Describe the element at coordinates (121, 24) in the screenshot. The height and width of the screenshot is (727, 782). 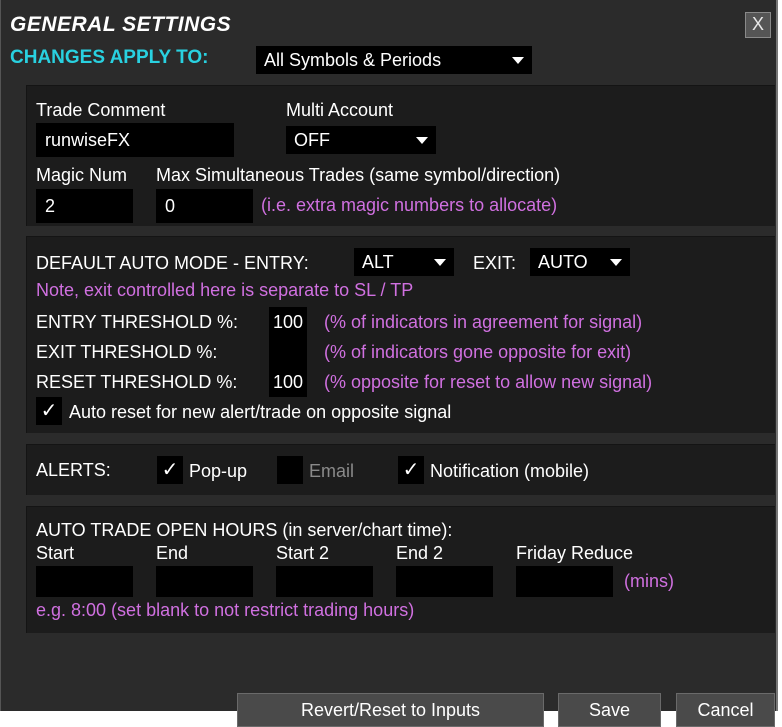
I see `dialog-title: GENERAL SETTINGS` at that location.